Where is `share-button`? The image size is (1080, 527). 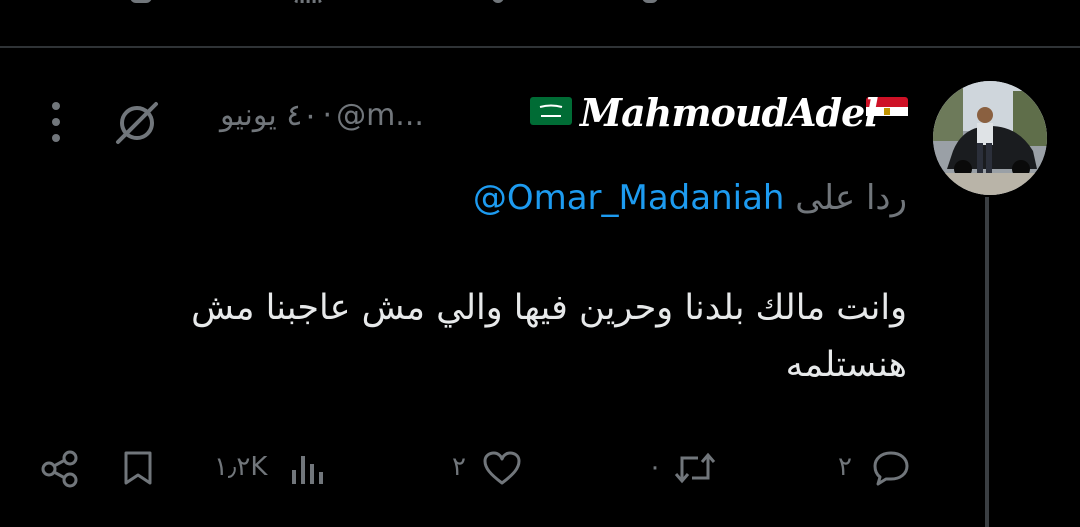 share-button is located at coordinates (62, 468).